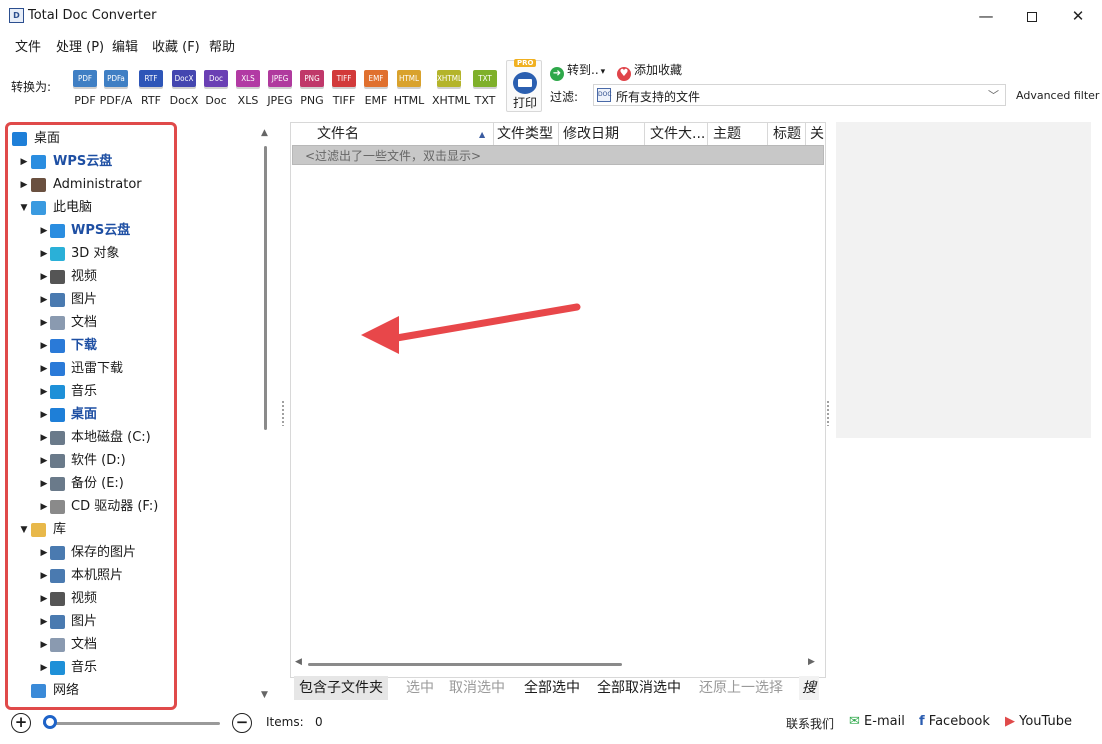 Image resolution: width=1102 pixels, height=744 pixels. What do you see at coordinates (341, 688) in the screenshot?
I see `include-subfolders-toggle: 包含子文件夹` at bounding box center [341, 688].